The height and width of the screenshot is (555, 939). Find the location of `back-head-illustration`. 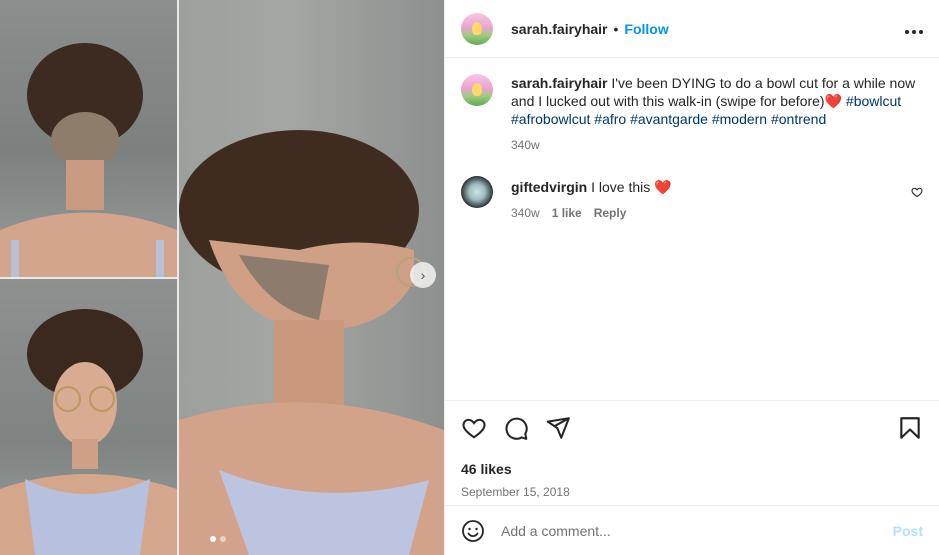

back-head-illustration is located at coordinates (88, 160).